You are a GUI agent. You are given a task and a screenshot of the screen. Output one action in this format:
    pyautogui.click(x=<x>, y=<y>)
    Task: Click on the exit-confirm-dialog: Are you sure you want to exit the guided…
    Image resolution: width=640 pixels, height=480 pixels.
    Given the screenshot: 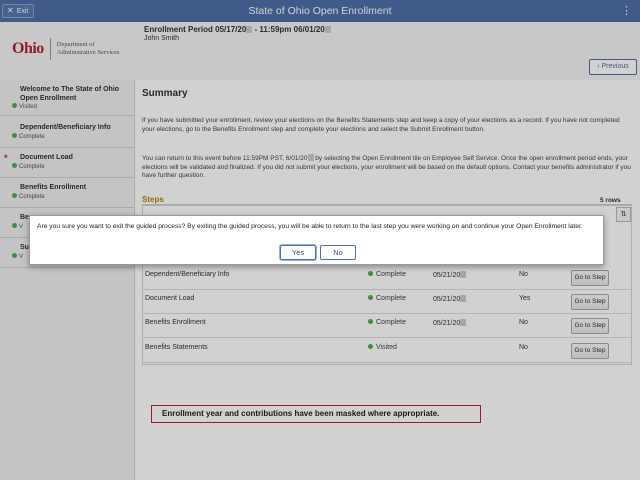 What is the action you would take?
    pyautogui.click(x=316, y=240)
    